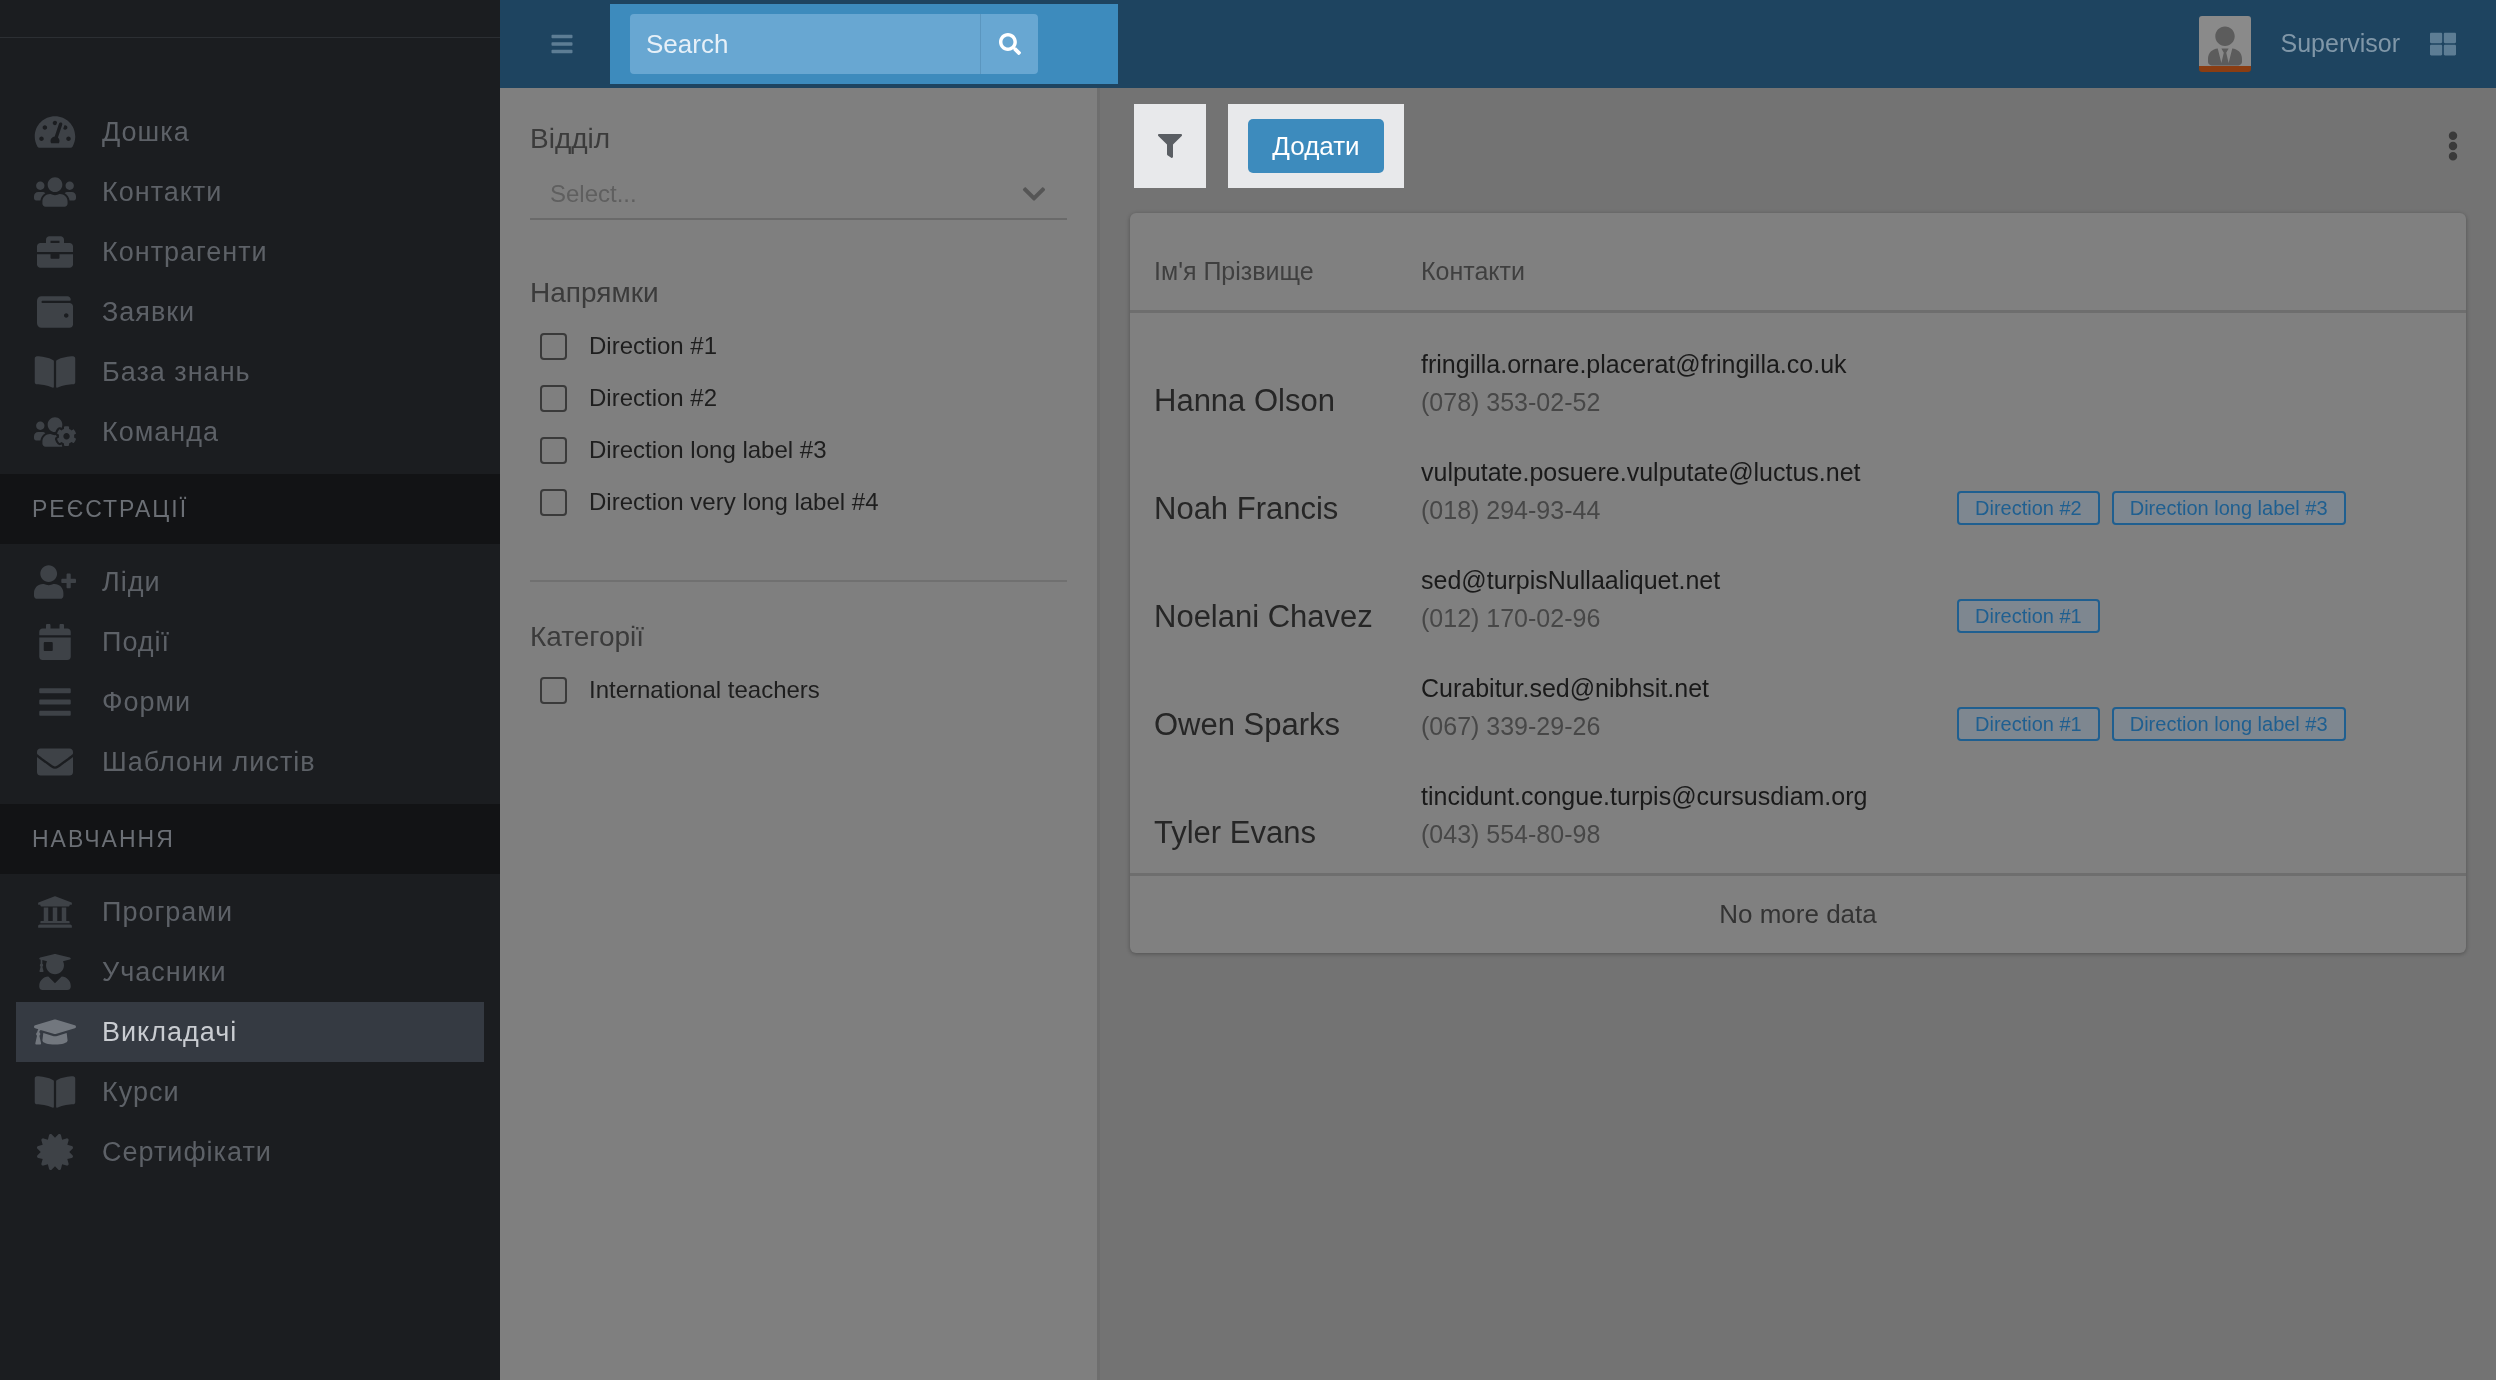 This screenshot has width=2496, height=1380. Describe the element at coordinates (571, 139) in the screenshot. I see `filter-heading: Відділ` at that location.